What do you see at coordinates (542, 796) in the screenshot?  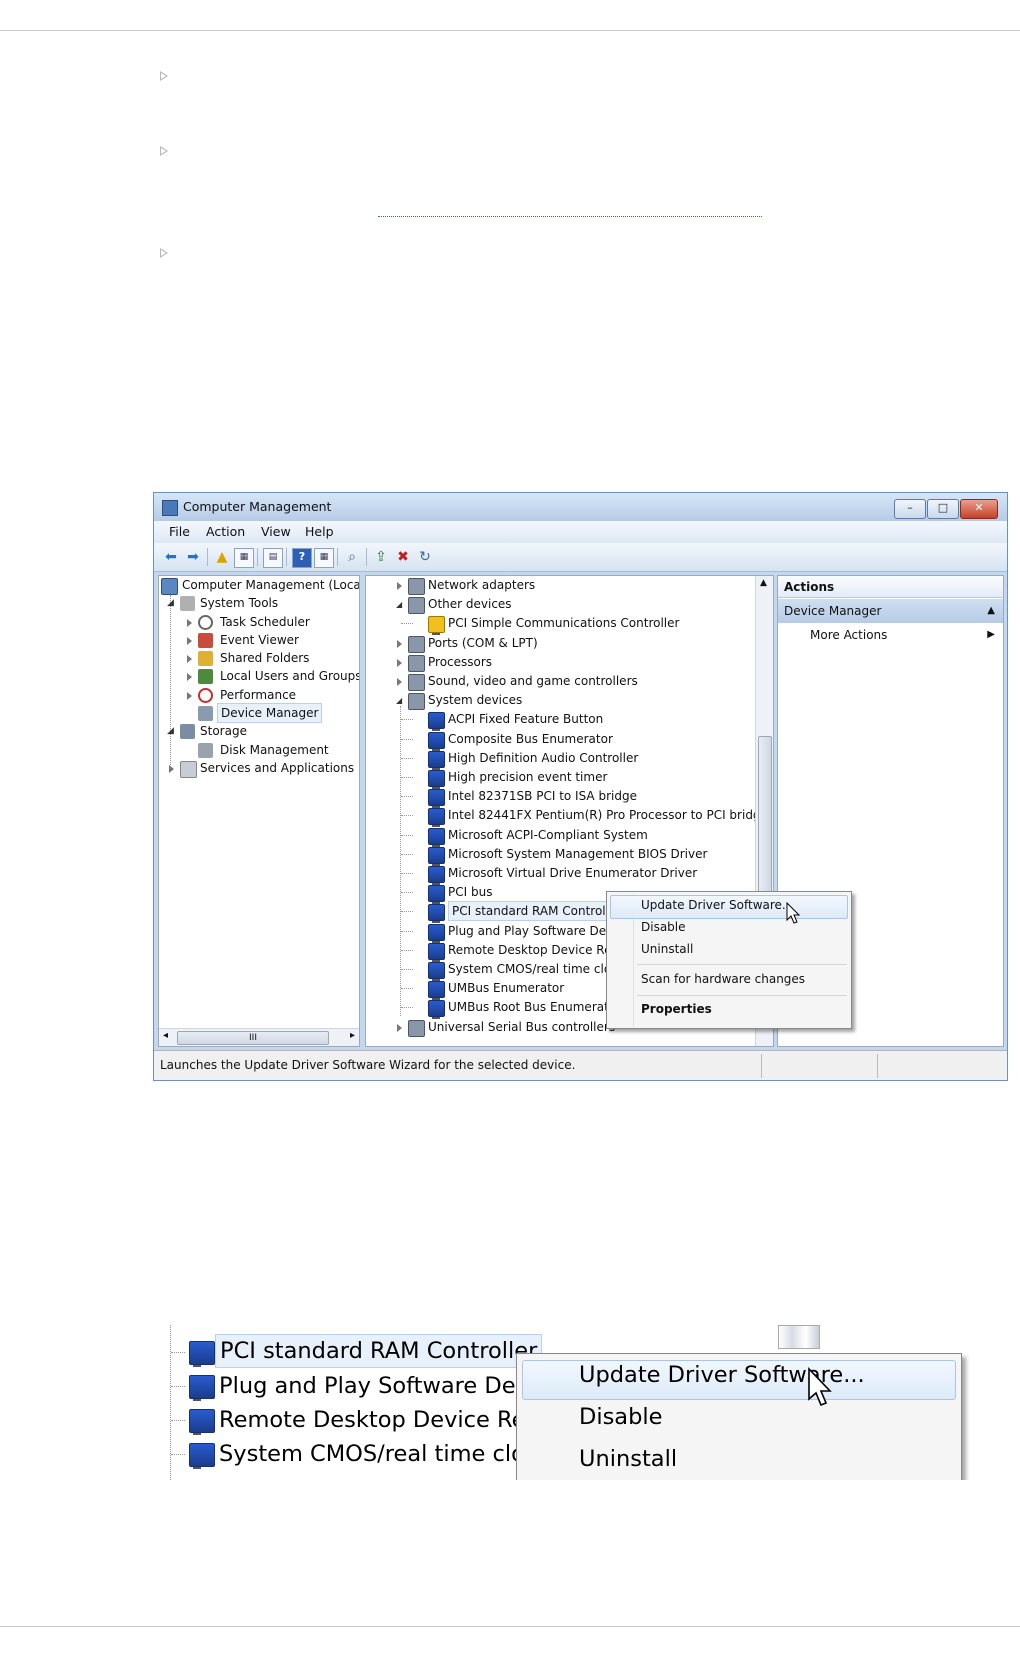 I see `device-tree-label: Intel 82371SB PCI to ISA bridge` at bounding box center [542, 796].